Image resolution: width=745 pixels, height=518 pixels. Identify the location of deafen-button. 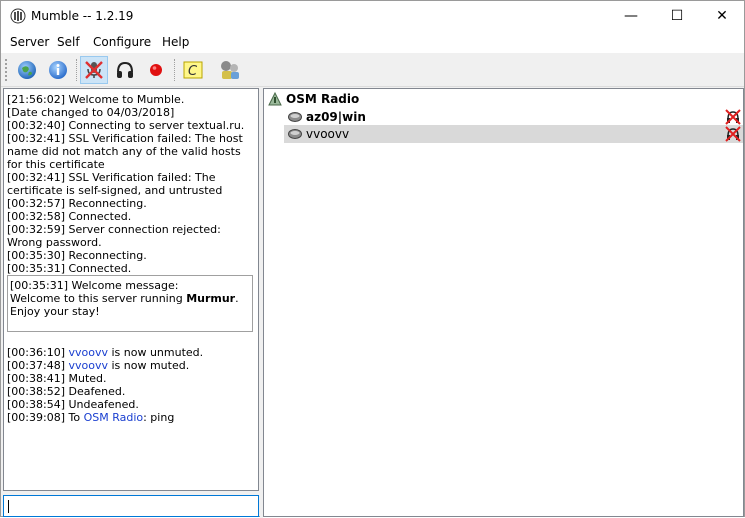
(125, 70).